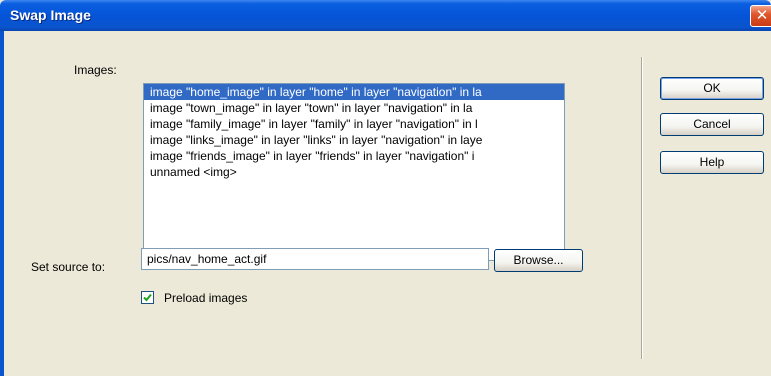  What do you see at coordinates (68, 267) in the screenshot?
I see `source-label: Set source to:` at bounding box center [68, 267].